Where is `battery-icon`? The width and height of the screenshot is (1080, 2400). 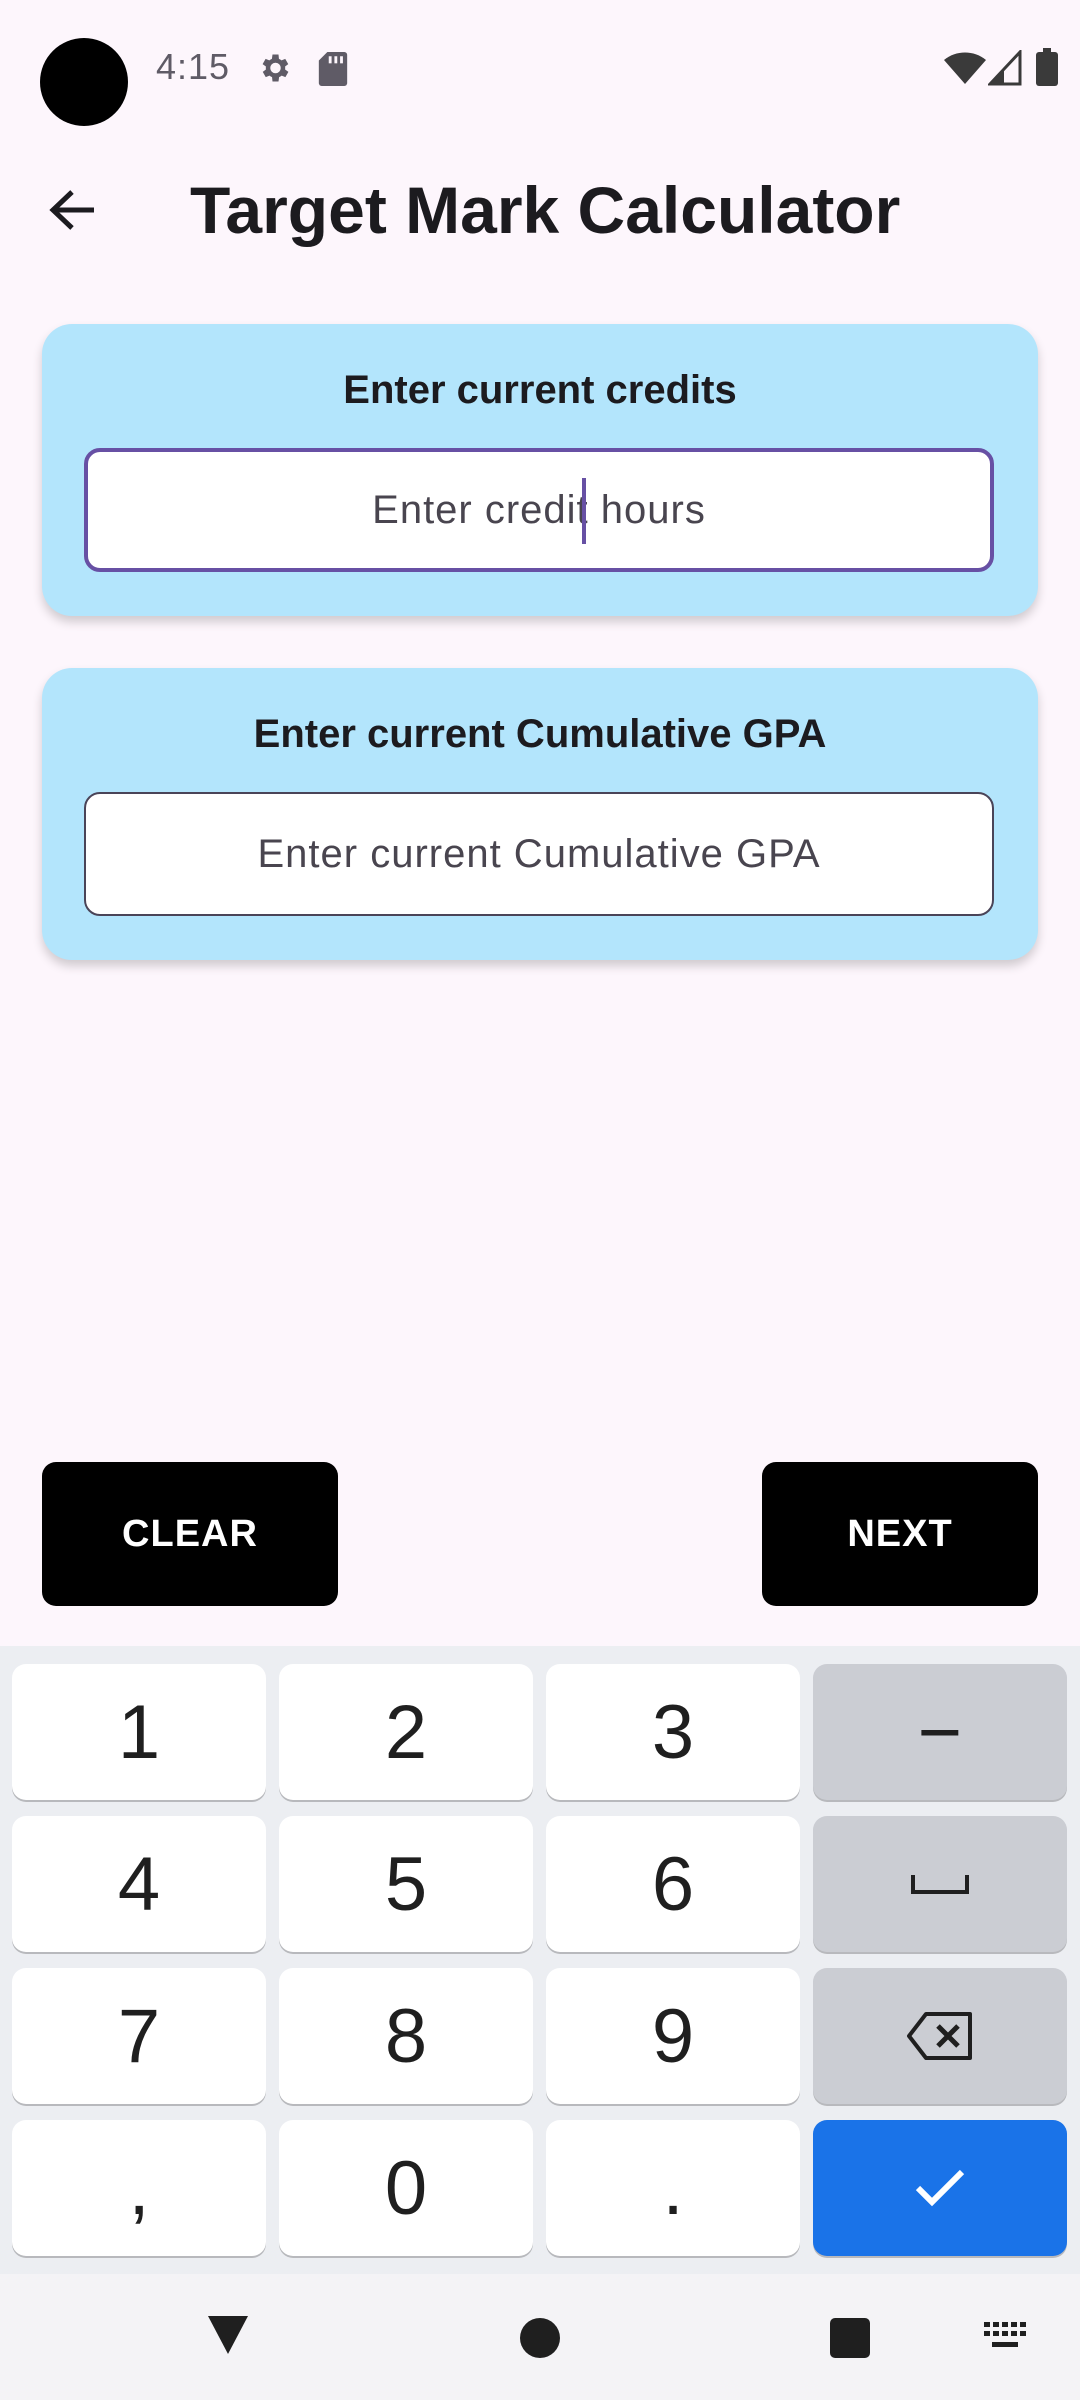 battery-icon is located at coordinates (1047, 67).